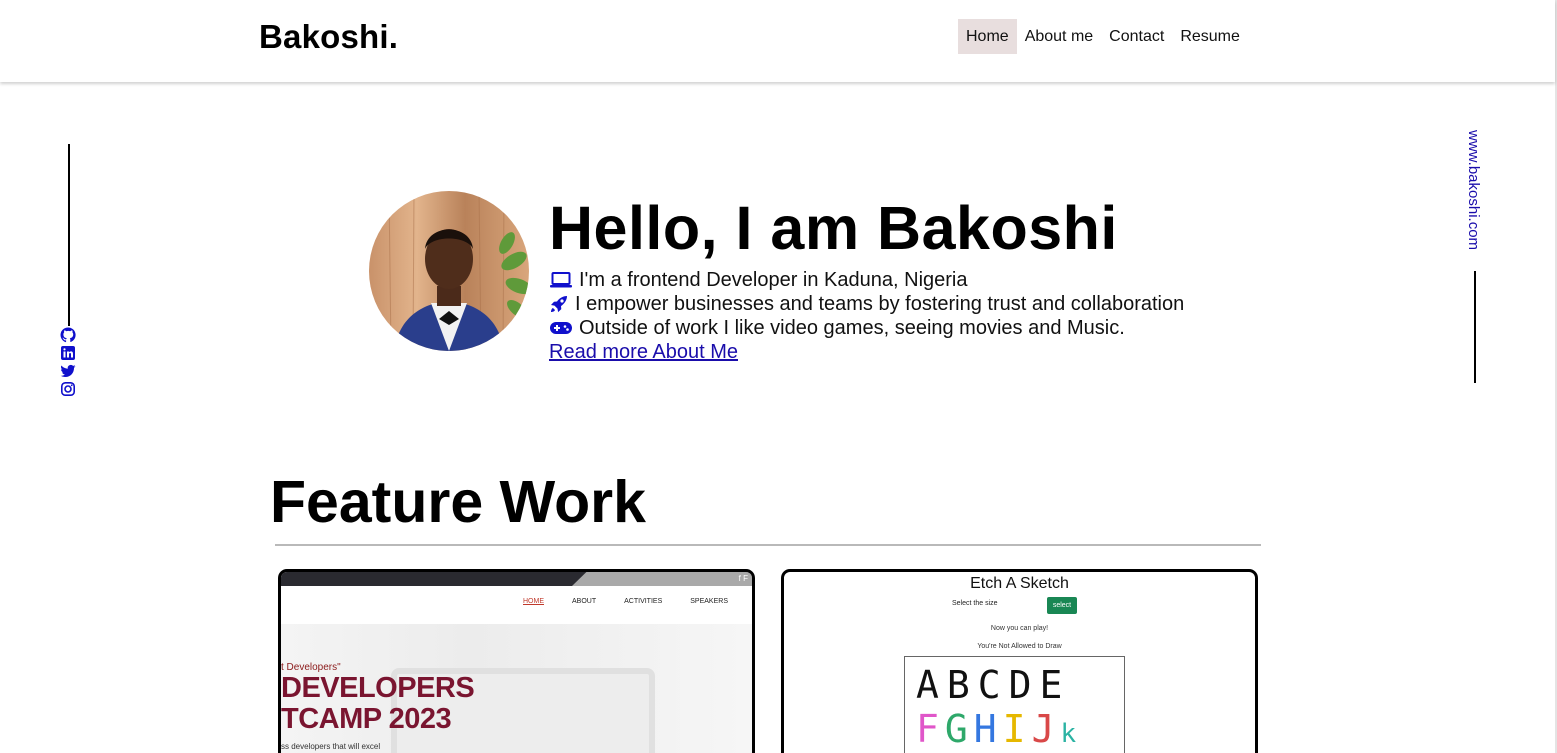 This screenshot has width=1557, height=753. What do you see at coordinates (1019, 583) in the screenshot?
I see `preview-title: Etch A Sketch` at bounding box center [1019, 583].